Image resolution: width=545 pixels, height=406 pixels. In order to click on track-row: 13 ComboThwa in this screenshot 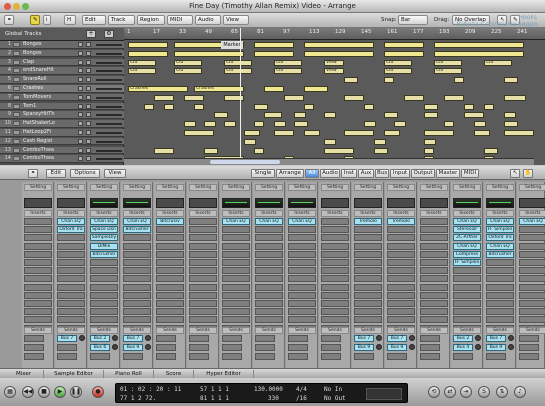, I will do `click(62, 150)`.